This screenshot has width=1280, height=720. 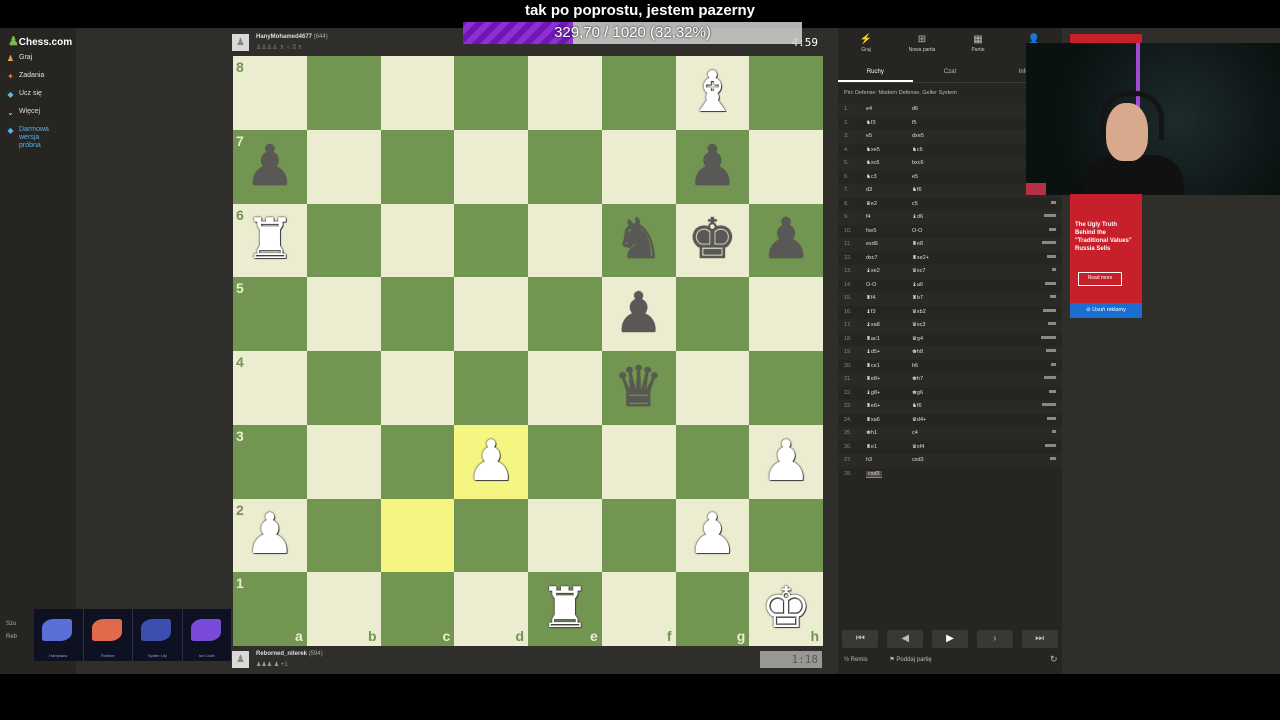 I want to click on square-e3, so click(x=565, y=461).